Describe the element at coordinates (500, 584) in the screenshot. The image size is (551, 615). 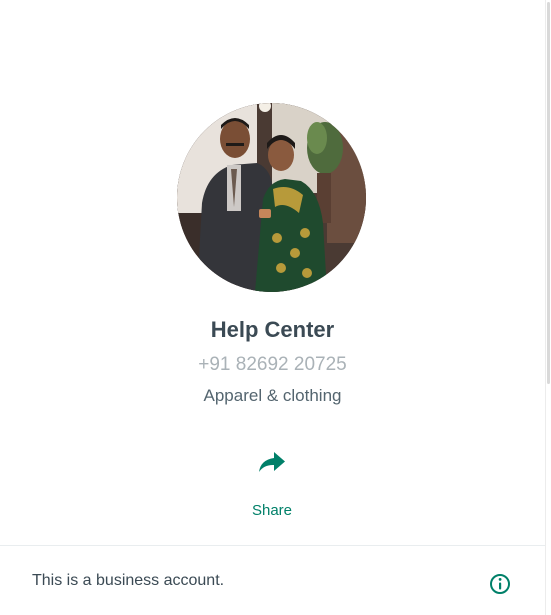
I see `info-icon` at that location.